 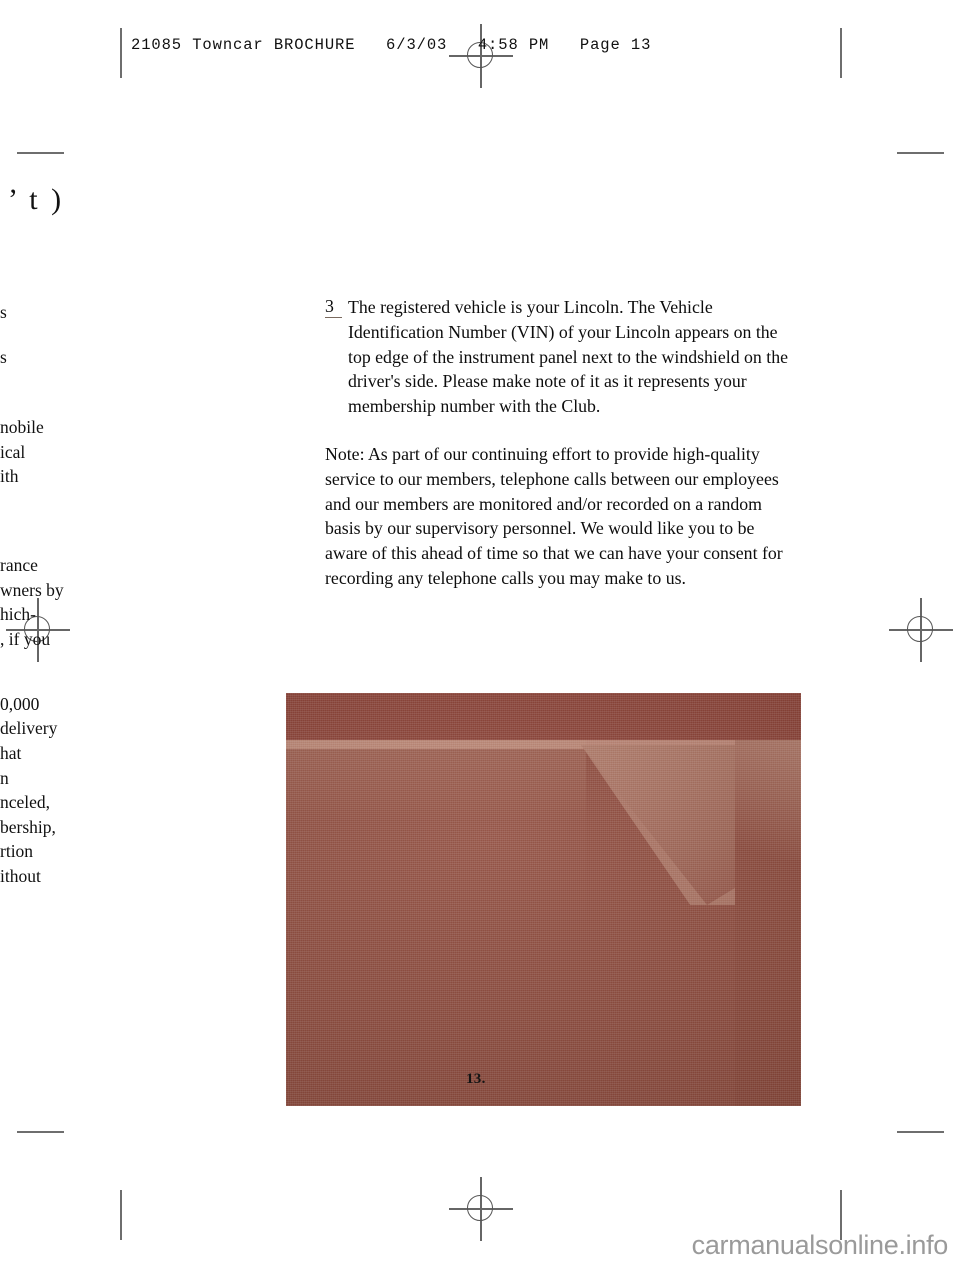 What do you see at coordinates (29, 728) in the screenshot?
I see `clipped-text-fragment: delivery` at bounding box center [29, 728].